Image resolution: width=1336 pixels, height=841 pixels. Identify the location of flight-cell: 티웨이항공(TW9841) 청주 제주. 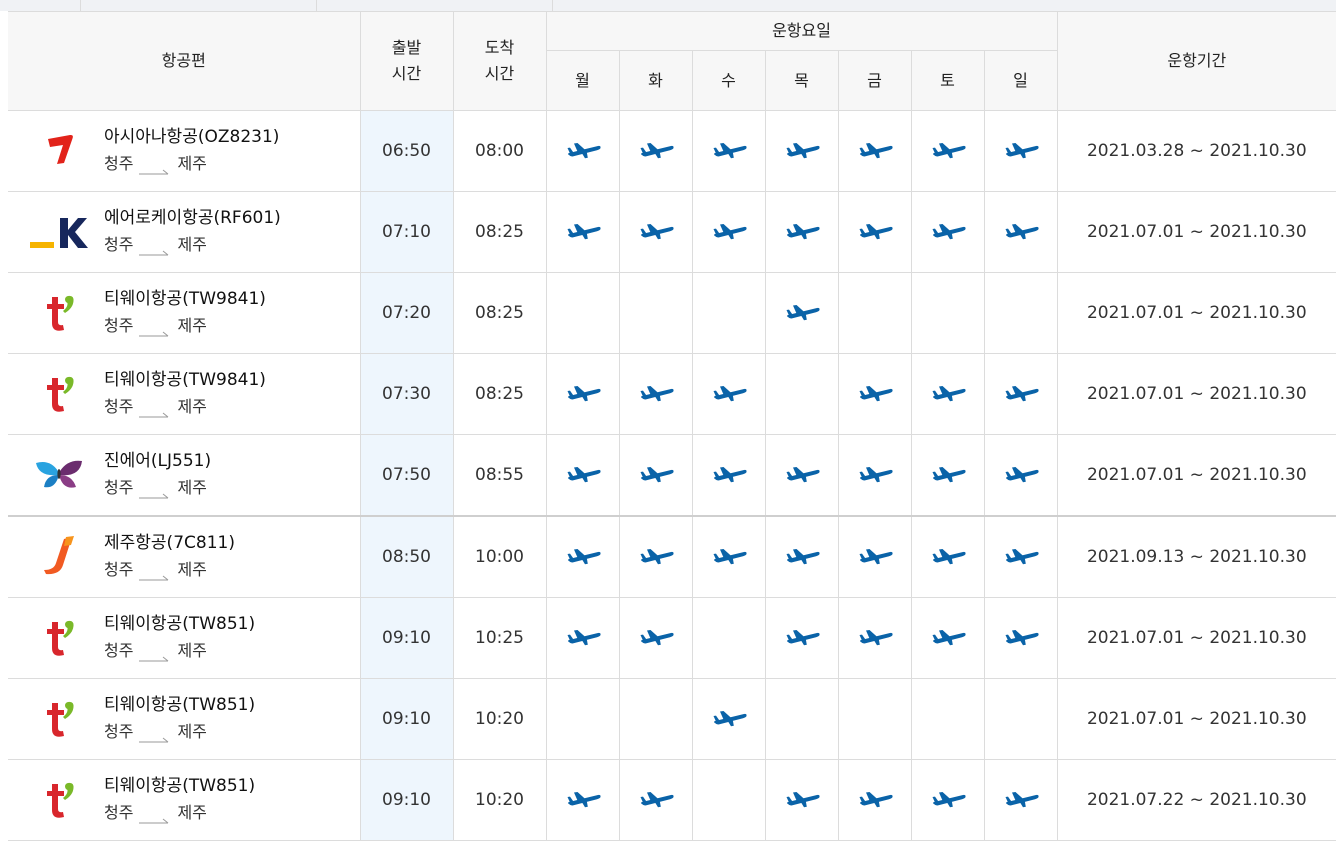
(184, 313).